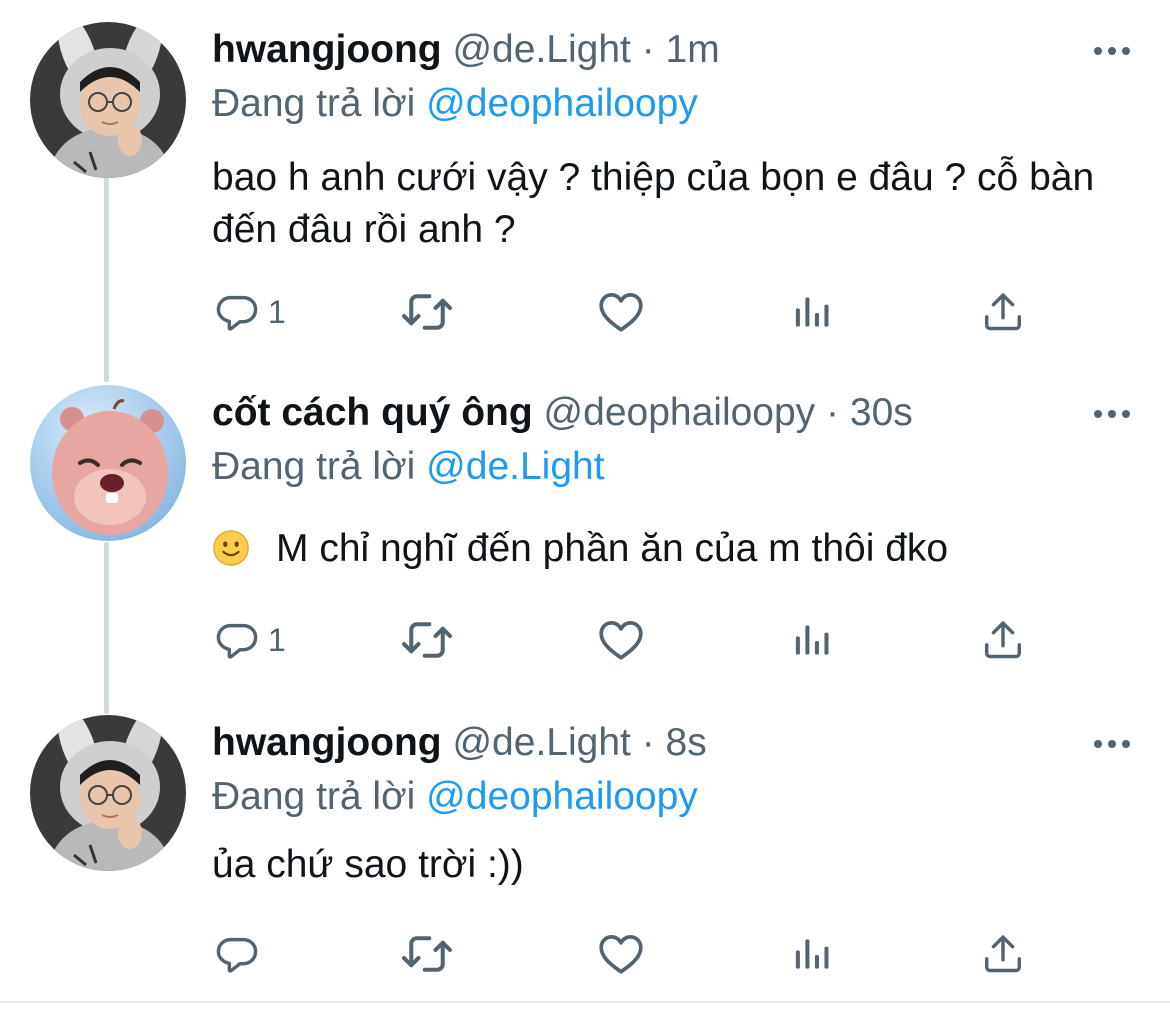 This screenshot has width=1170, height=1017. Describe the element at coordinates (612, 548) in the screenshot. I see `tweet-text: M chỉ nghĩ đến phần ăn của m thôi đko` at that location.